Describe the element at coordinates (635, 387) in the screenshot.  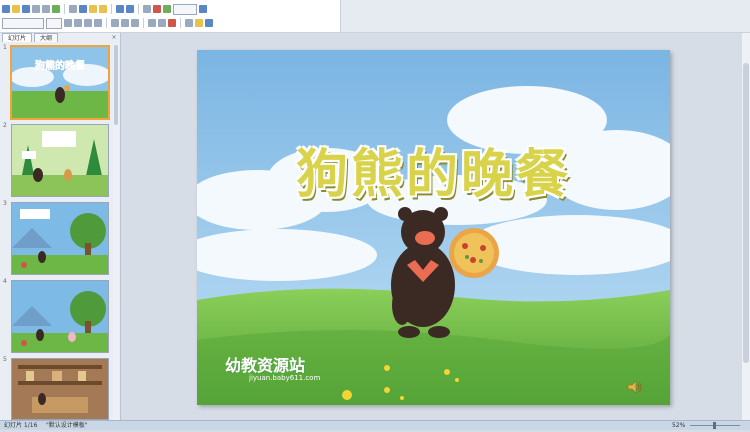
I see `sound-icon` at that location.